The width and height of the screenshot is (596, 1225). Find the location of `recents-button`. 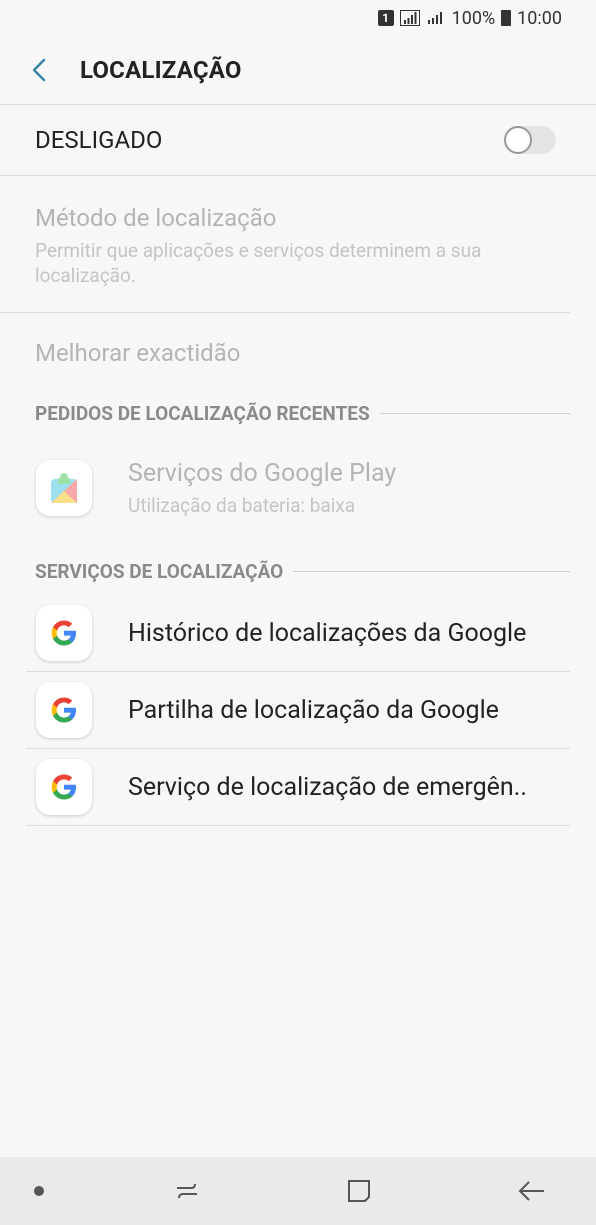

recents-button is located at coordinates (187, 1191).